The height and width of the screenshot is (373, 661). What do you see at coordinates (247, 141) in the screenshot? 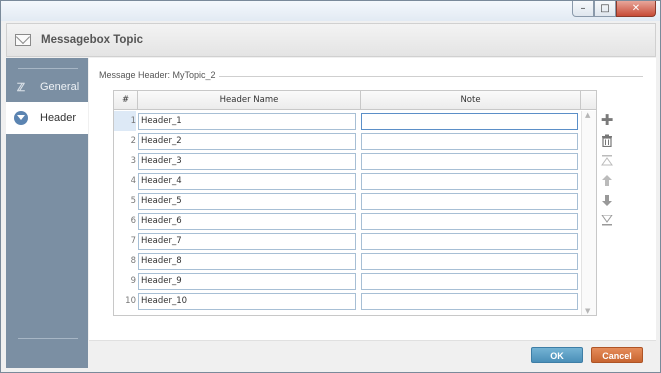
I see `header-name-cell: Header_2` at bounding box center [247, 141].